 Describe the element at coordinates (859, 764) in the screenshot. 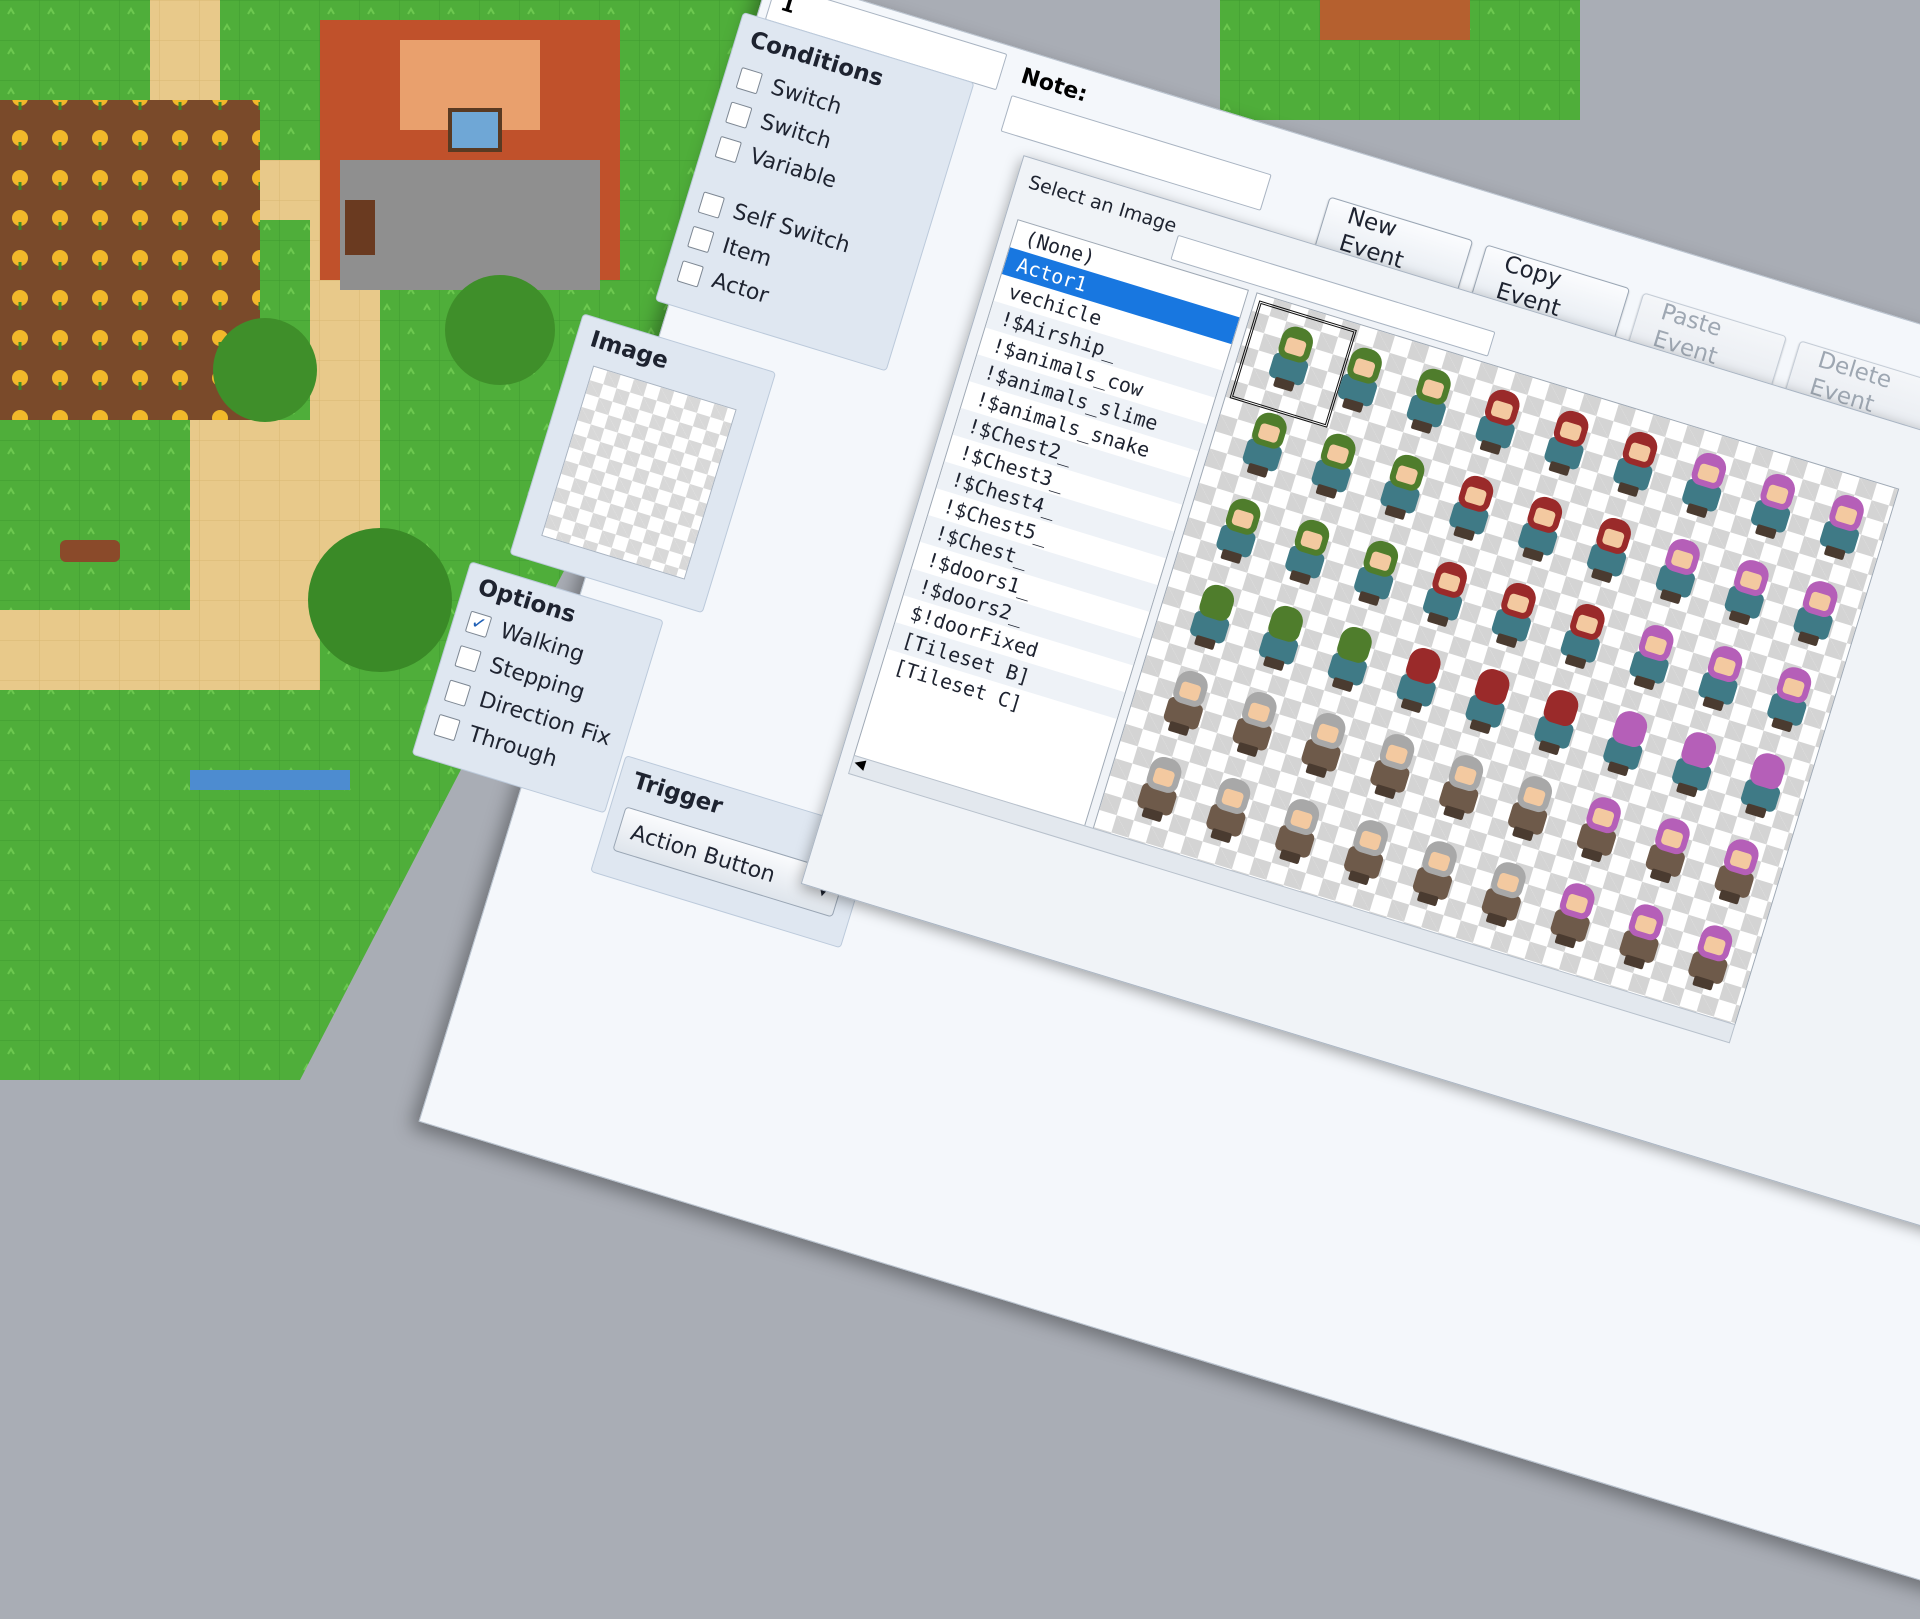

I see `scroll-left-icon: ◀` at that location.